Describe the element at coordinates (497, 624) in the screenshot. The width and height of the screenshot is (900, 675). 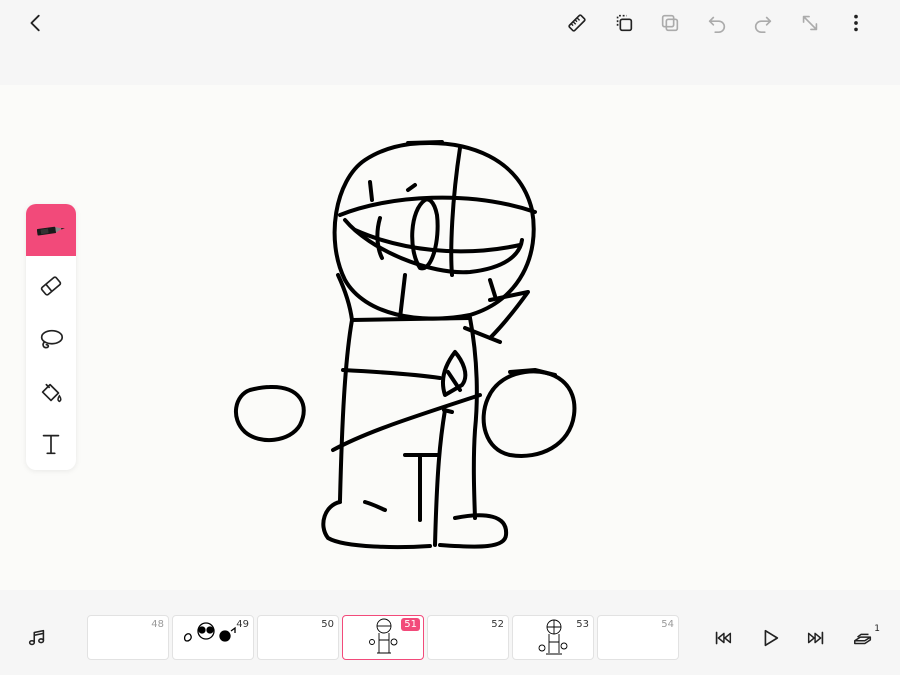
I see `frame-number: 52` at that location.